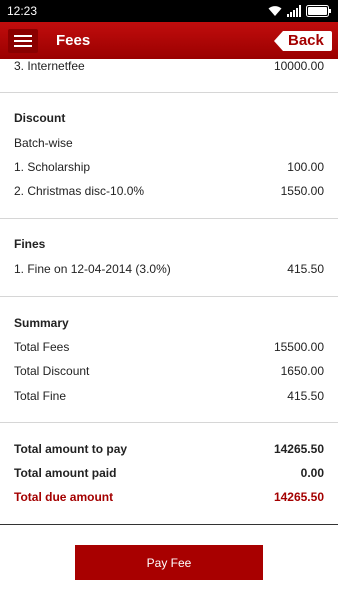  I want to click on summary-heading: Summary, so click(41, 323).